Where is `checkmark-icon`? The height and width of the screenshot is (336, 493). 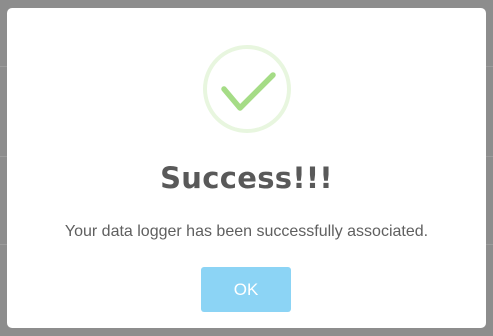 checkmark-icon is located at coordinates (248, 91).